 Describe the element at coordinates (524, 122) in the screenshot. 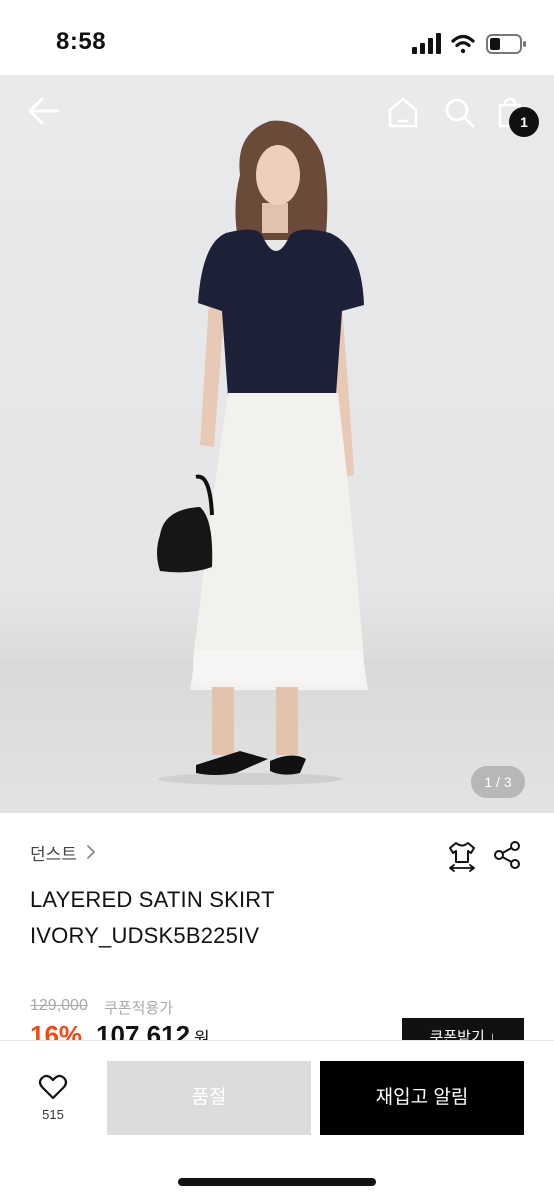

I see `cart-count-badge: 1` at that location.